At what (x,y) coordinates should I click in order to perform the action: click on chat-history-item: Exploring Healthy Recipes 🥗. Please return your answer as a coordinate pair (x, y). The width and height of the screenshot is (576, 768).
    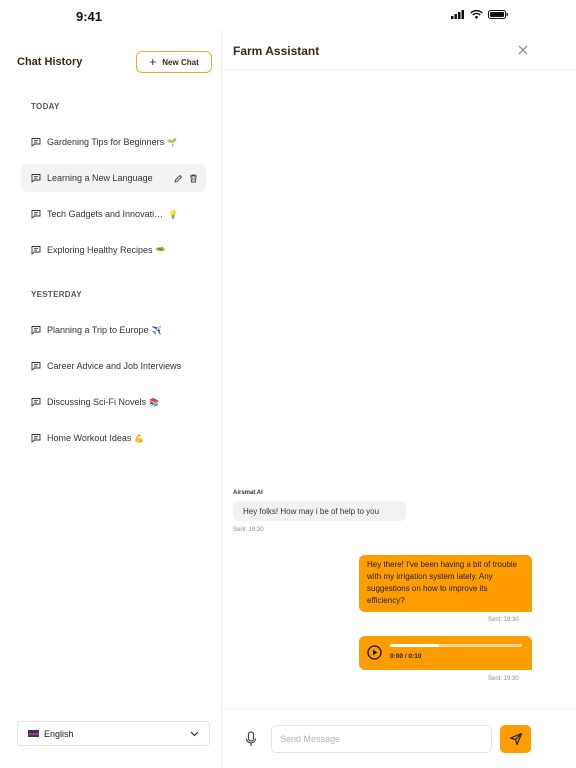
    Looking at the image, I should click on (113, 250).